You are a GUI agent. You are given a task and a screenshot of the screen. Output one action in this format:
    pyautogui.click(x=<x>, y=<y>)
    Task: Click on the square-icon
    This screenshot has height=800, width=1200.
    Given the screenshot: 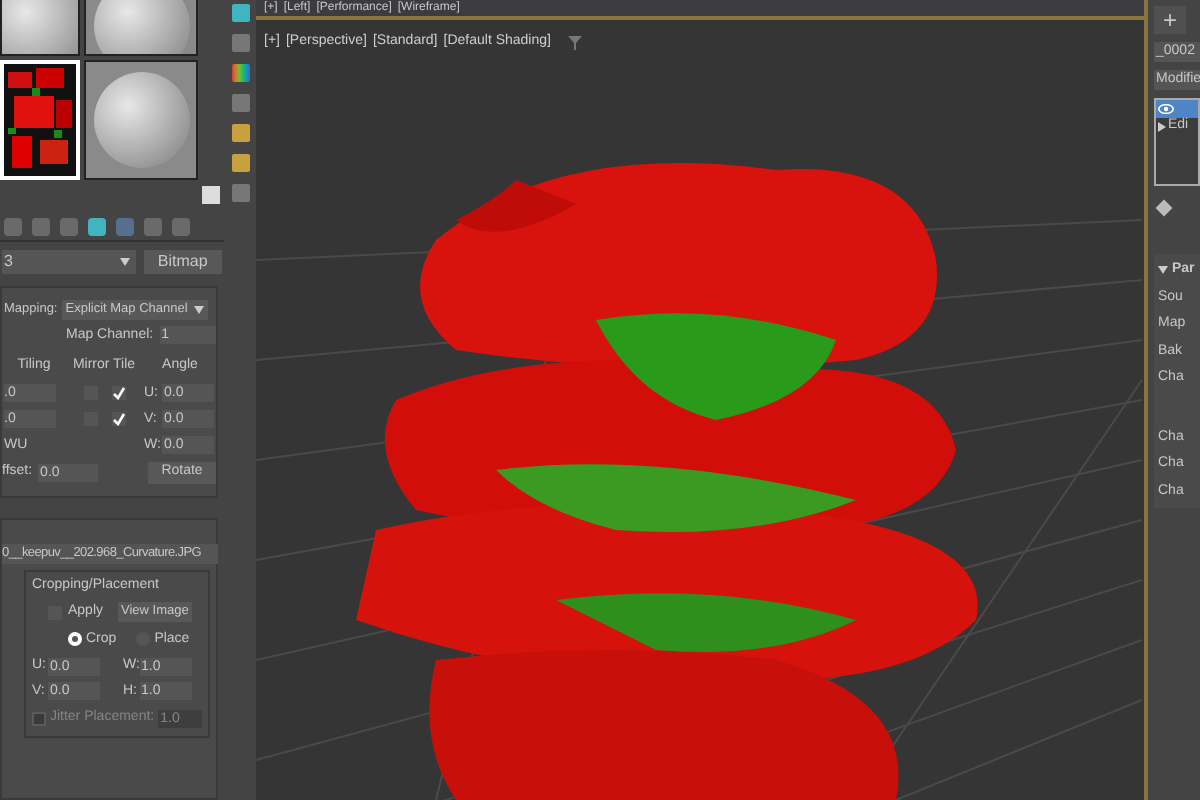 What is the action you would take?
    pyautogui.click(x=240, y=43)
    